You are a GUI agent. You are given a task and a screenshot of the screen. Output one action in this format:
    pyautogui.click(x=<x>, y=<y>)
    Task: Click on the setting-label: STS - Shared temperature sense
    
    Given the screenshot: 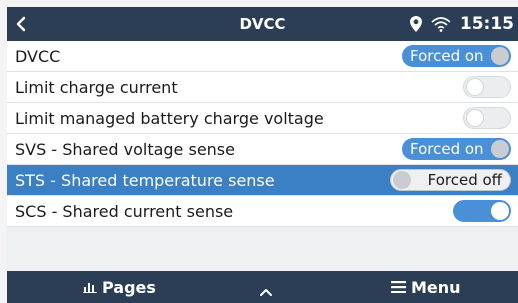 What is the action you would take?
    pyautogui.click(x=145, y=180)
    